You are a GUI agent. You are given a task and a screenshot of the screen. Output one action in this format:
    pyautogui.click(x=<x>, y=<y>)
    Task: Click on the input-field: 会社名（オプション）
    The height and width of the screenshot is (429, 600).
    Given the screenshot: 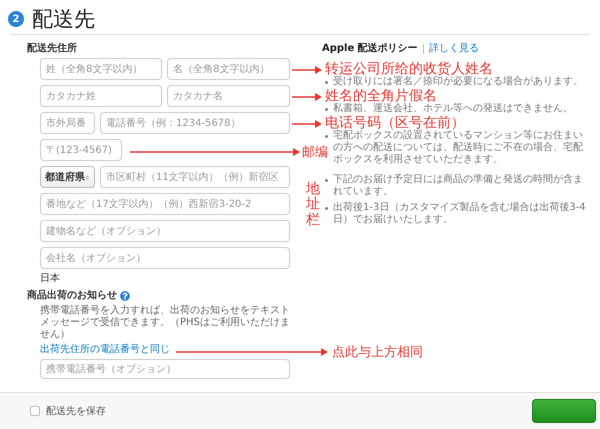 What is the action you would take?
    pyautogui.click(x=165, y=258)
    